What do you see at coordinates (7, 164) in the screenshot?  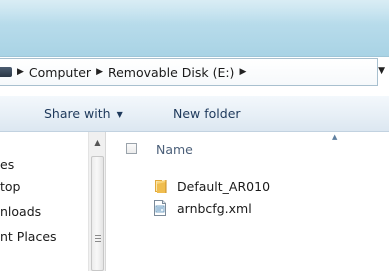 I see `nav-item-favorites: es` at bounding box center [7, 164].